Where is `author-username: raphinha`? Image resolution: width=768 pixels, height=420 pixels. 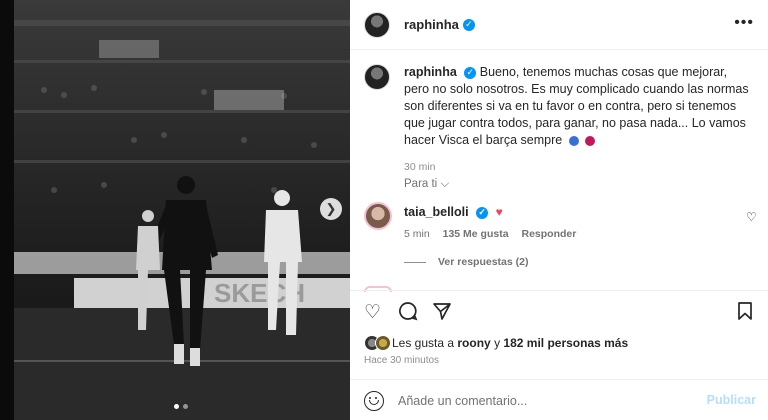 author-username: raphinha is located at coordinates (431, 24).